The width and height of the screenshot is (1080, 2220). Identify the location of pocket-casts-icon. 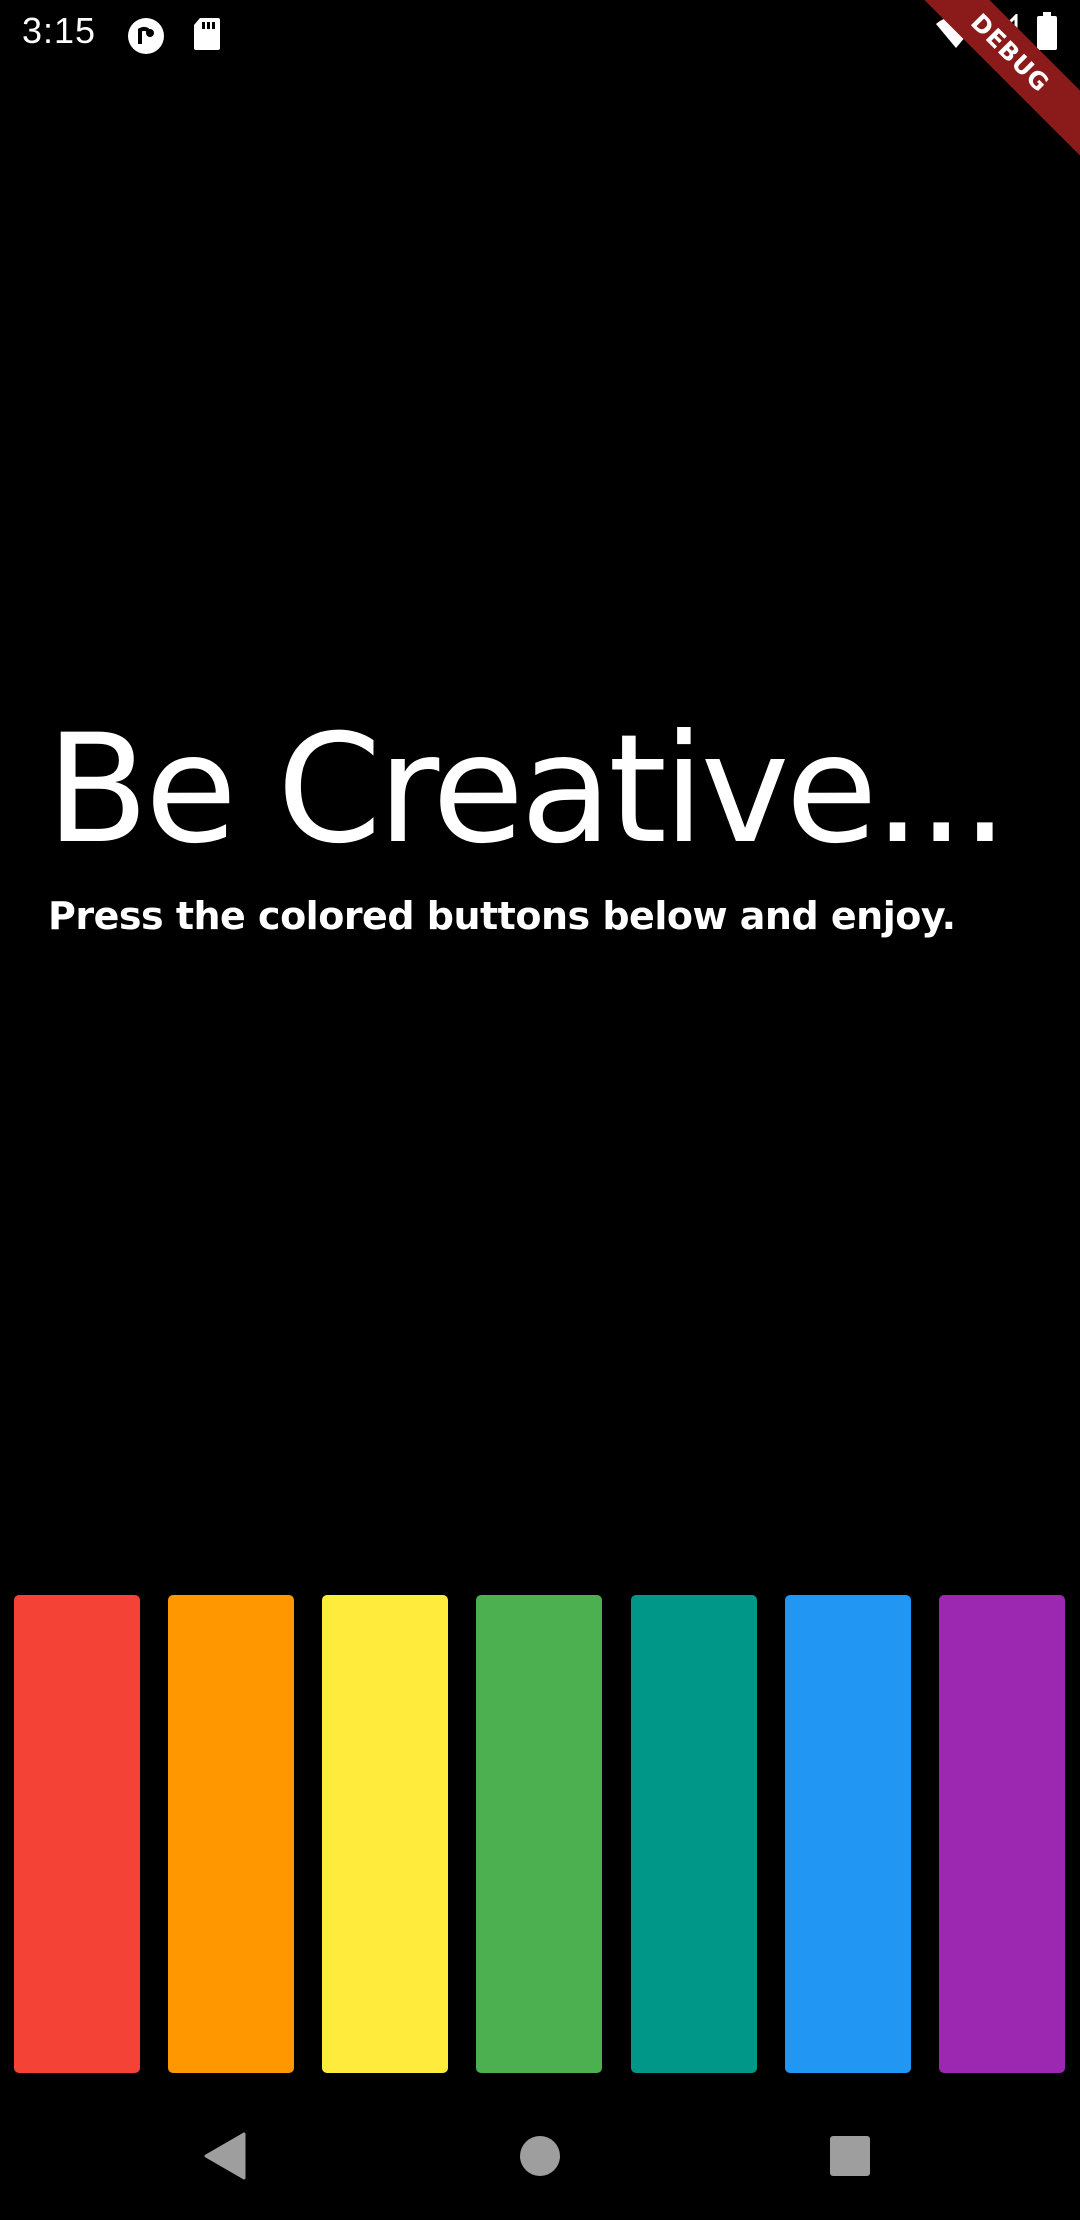
(146, 38).